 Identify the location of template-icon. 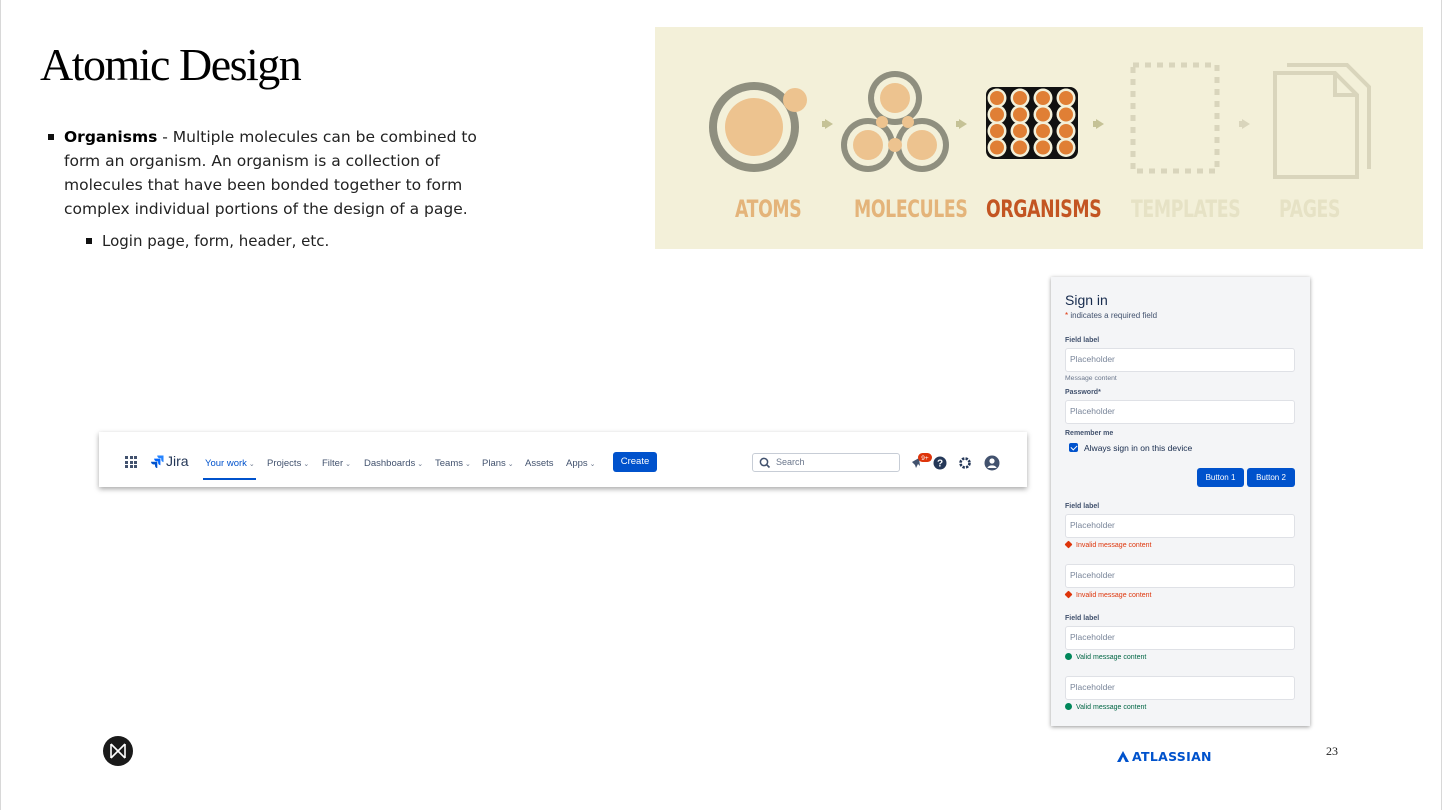
(1175, 118).